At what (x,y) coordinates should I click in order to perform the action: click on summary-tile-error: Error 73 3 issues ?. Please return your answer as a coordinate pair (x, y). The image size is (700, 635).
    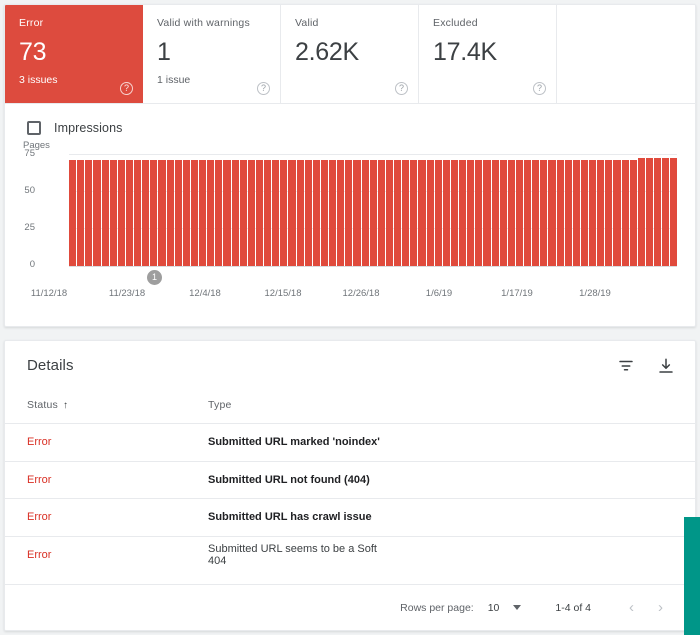
    Looking at the image, I should click on (74, 54).